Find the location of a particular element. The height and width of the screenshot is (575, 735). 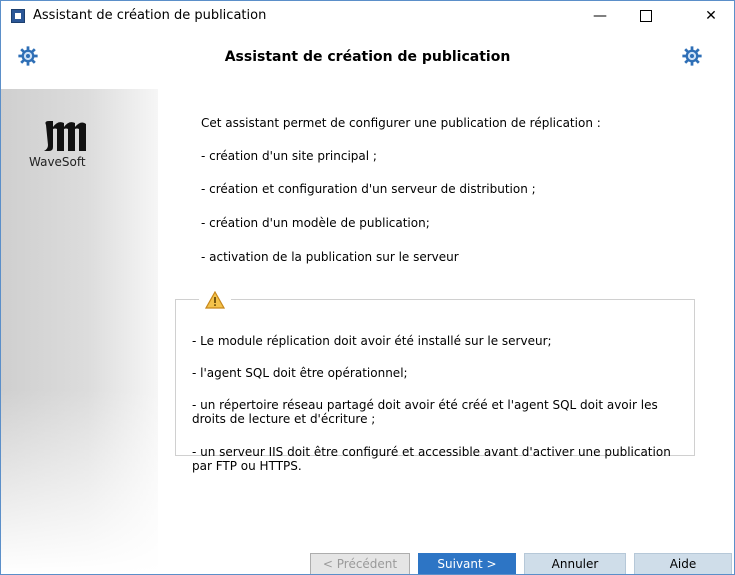

app-icon is located at coordinates (18, 16).